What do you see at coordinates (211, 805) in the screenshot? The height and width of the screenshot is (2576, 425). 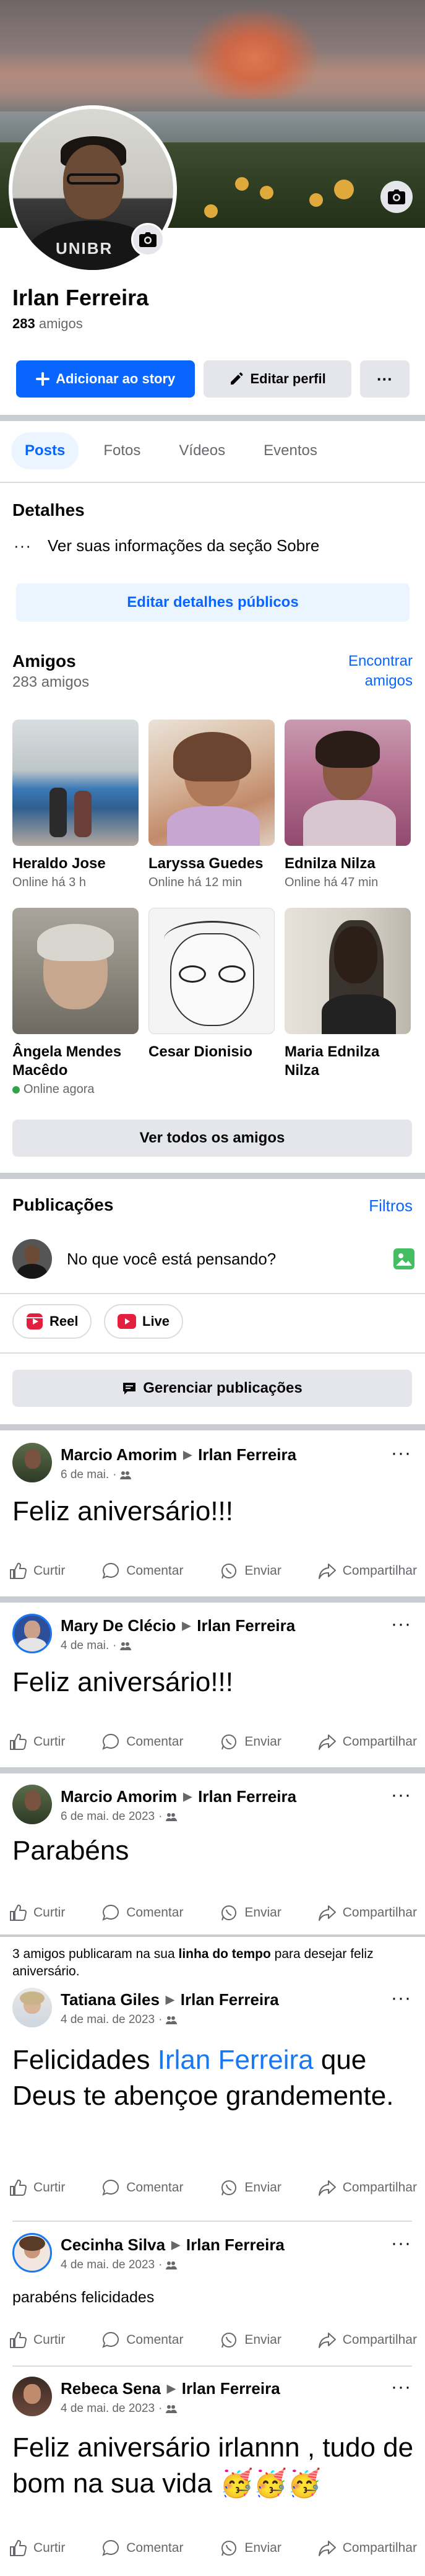 I see `friend-card: Laryssa Guedes Online há 12 min` at bounding box center [211, 805].